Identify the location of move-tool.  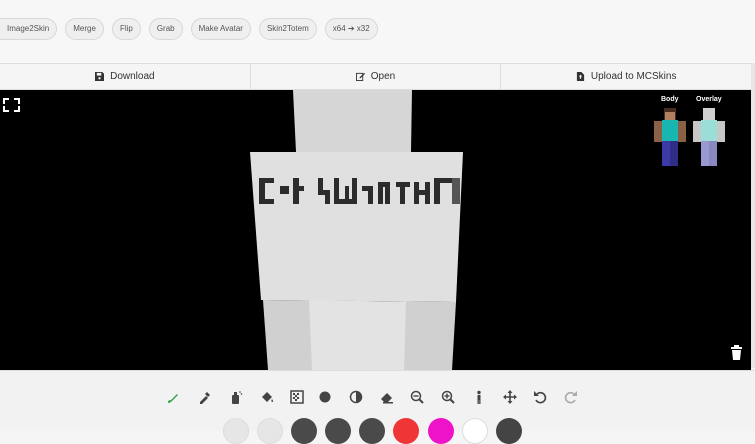
(510, 397).